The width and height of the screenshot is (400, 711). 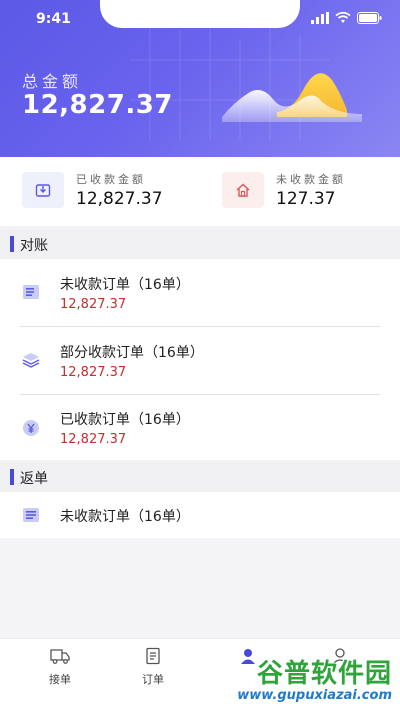 I want to click on layers-icon, so click(x=31, y=360).